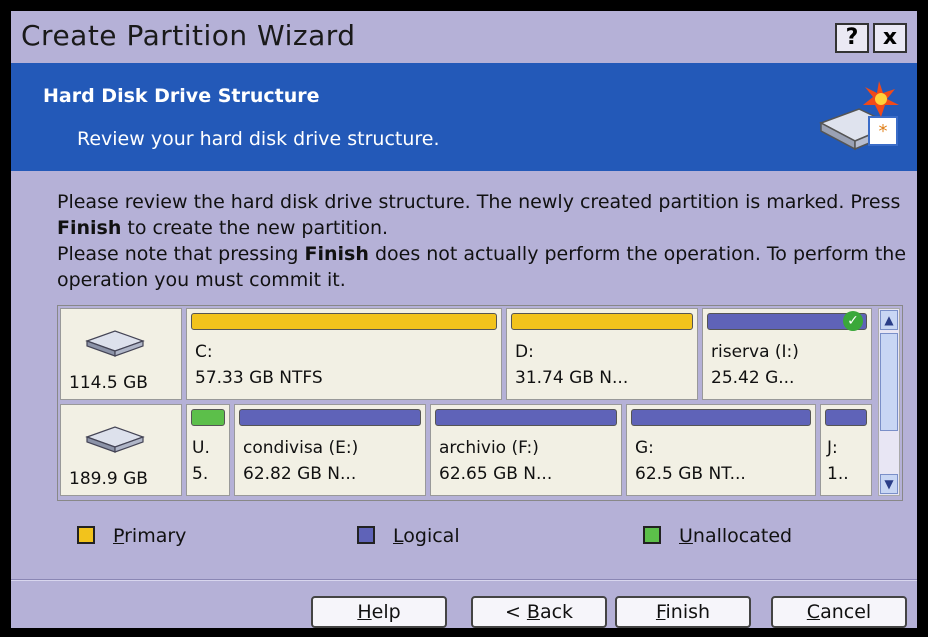  Describe the element at coordinates (890, 38) in the screenshot. I see `close-icon: x` at that location.